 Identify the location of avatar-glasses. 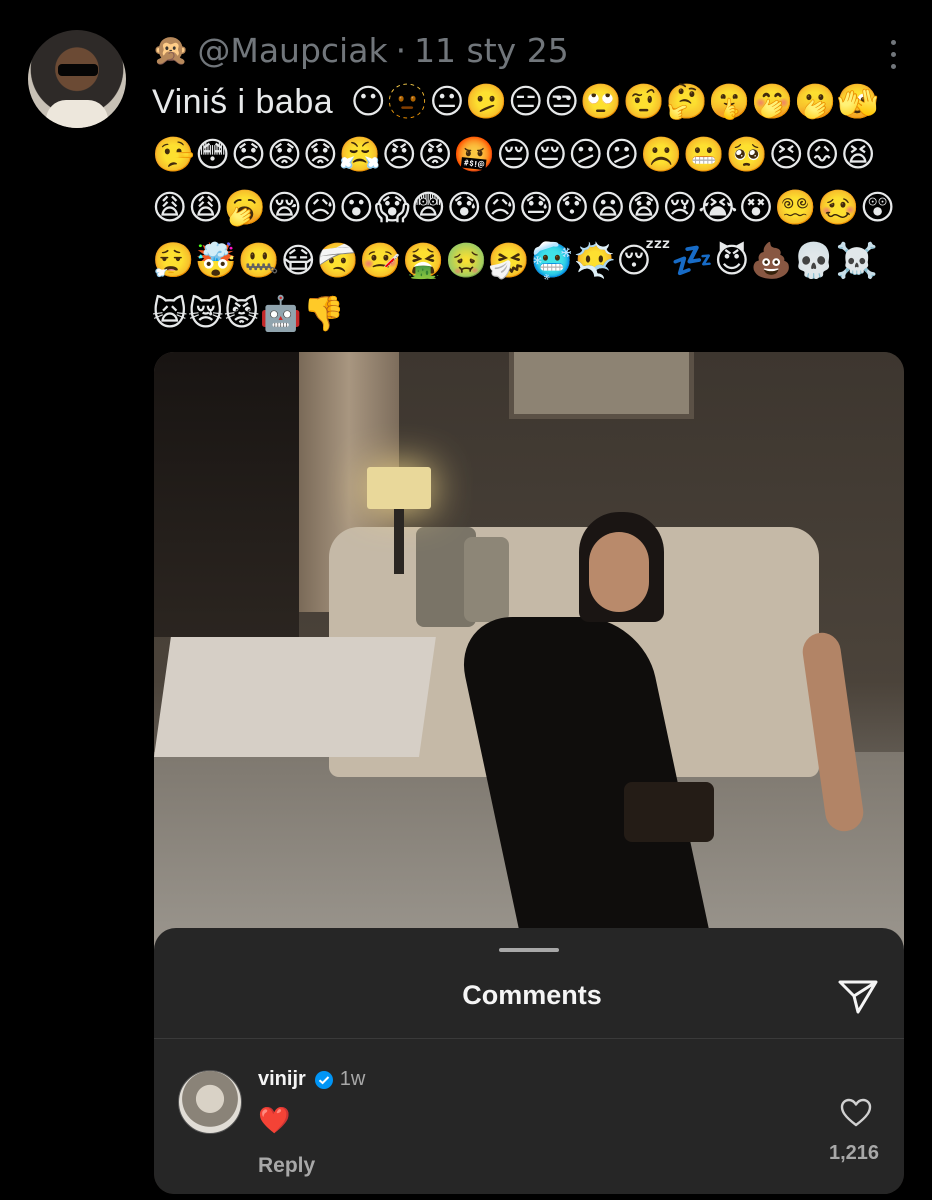
(78, 70).